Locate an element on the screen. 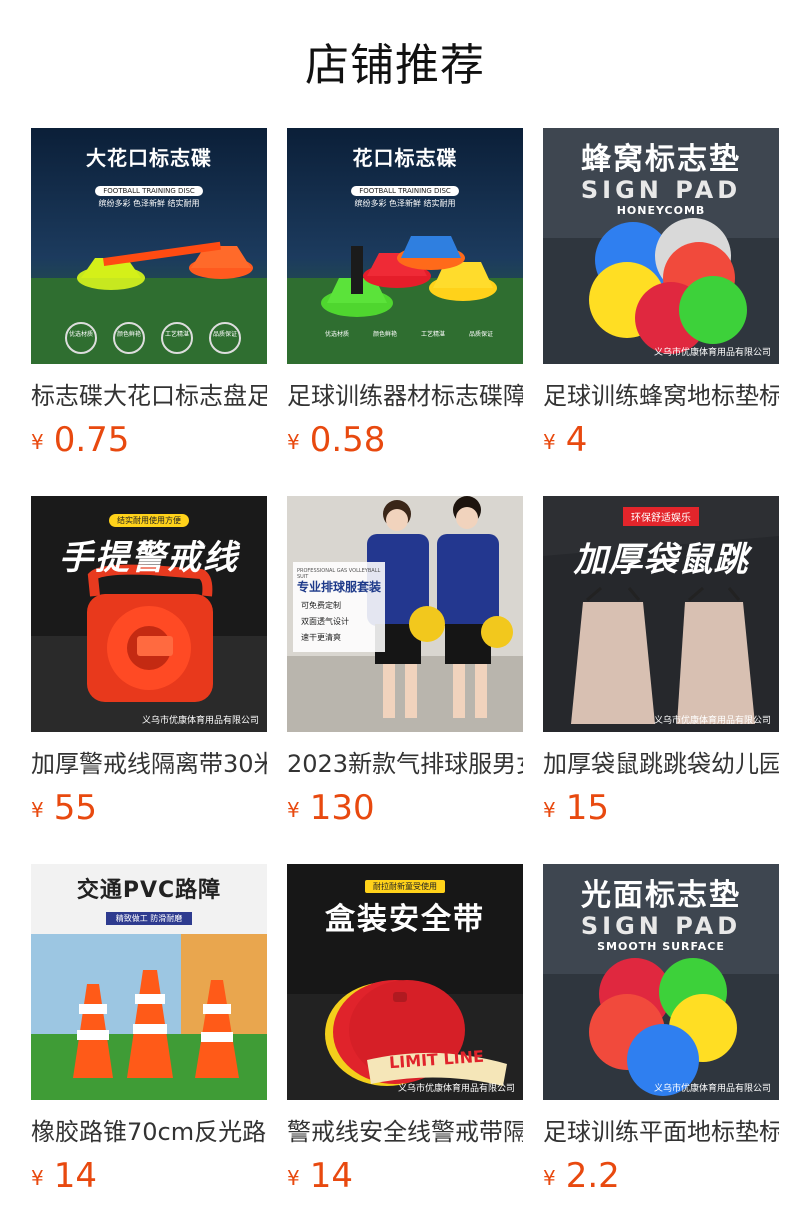 The height and width of the screenshot is (1232, 790). product-price: ¥4 is located at coordinates (661, 440).